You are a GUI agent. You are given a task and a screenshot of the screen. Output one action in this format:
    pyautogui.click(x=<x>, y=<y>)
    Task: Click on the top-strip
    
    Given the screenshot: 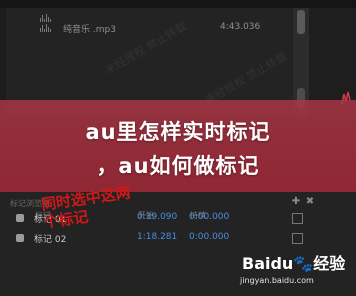 What is the action you would take?
    pyautogui.click(x=178, y=4)
    